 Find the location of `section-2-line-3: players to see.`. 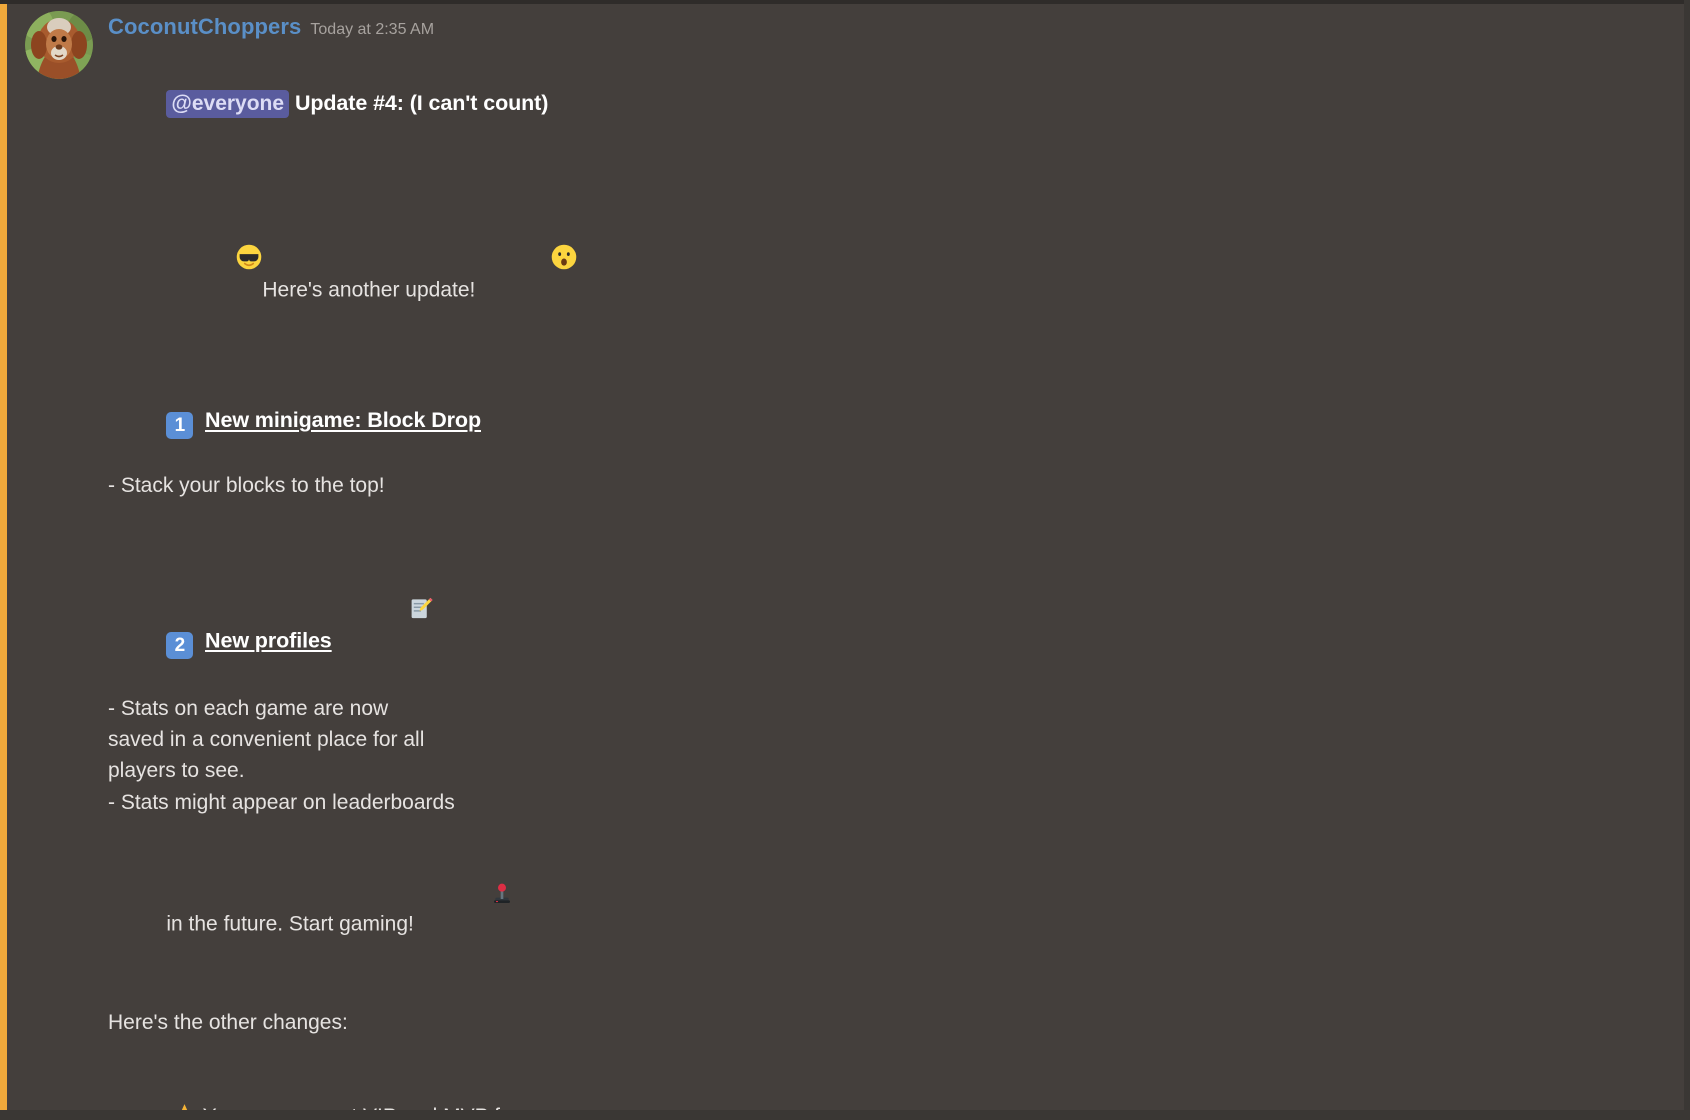

section-2-line-3: players to see. is located at coordinates (176, 771).